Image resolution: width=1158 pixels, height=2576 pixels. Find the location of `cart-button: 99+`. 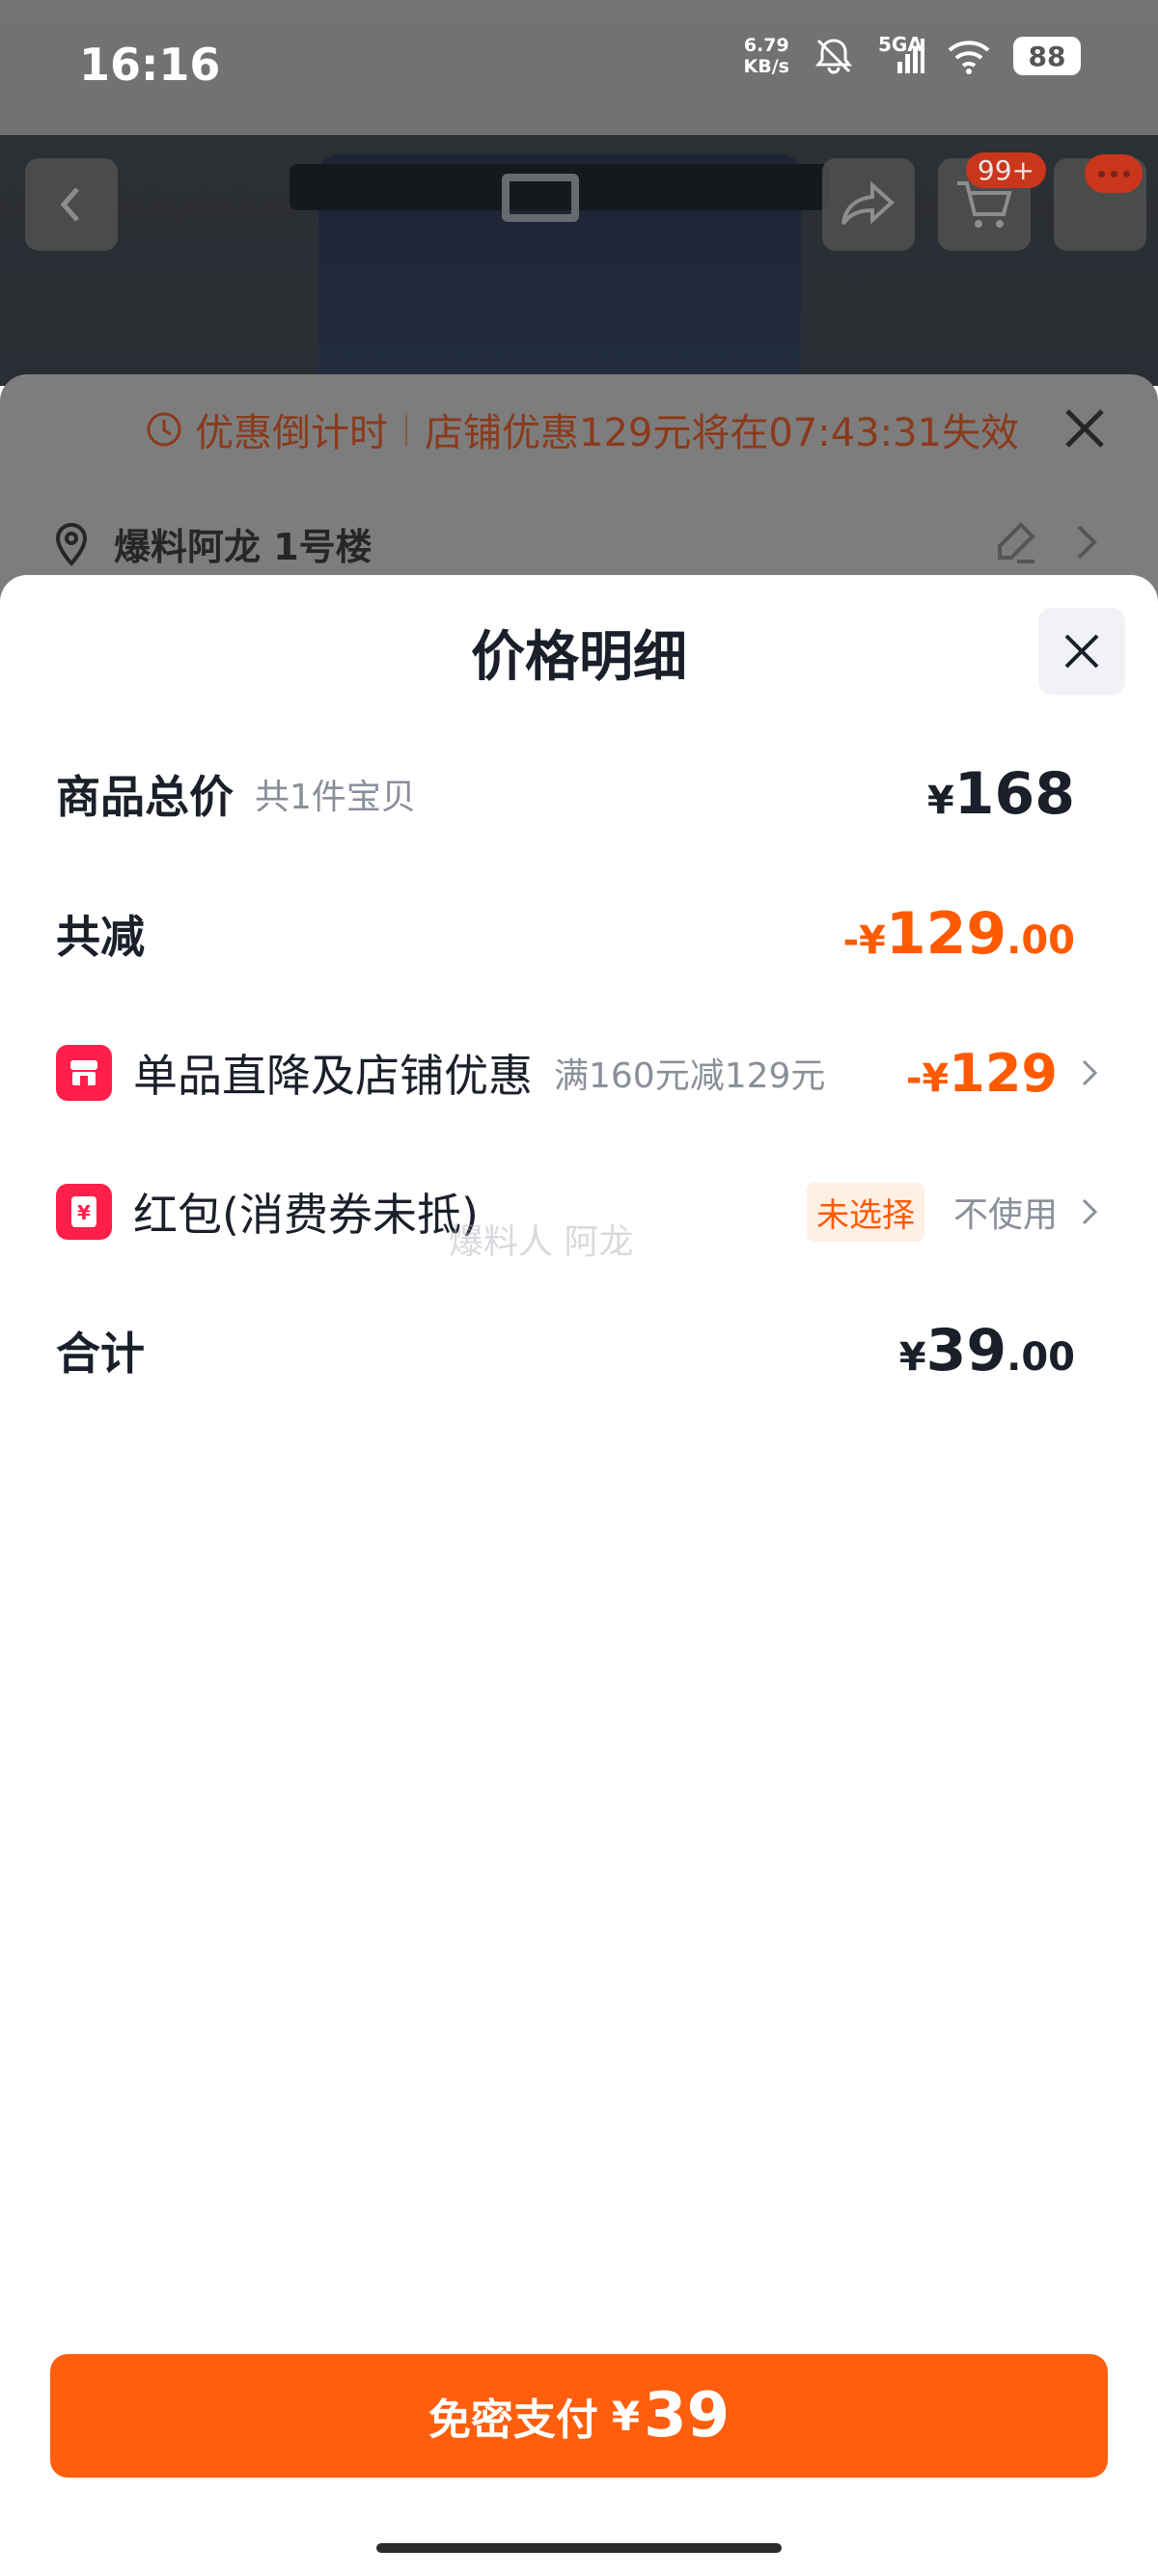

cart-button: 99+ is located at coordinates (992, 202).